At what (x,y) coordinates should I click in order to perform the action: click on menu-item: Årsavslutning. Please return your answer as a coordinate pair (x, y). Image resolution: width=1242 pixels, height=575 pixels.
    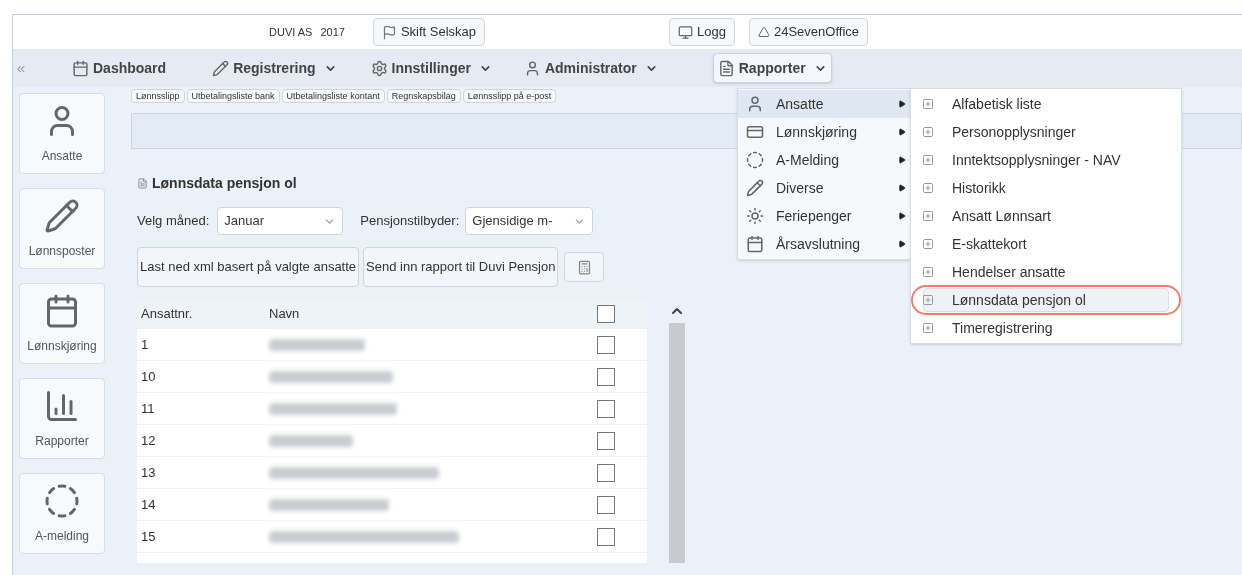
    Looking at the image, I should click on (824, 244).